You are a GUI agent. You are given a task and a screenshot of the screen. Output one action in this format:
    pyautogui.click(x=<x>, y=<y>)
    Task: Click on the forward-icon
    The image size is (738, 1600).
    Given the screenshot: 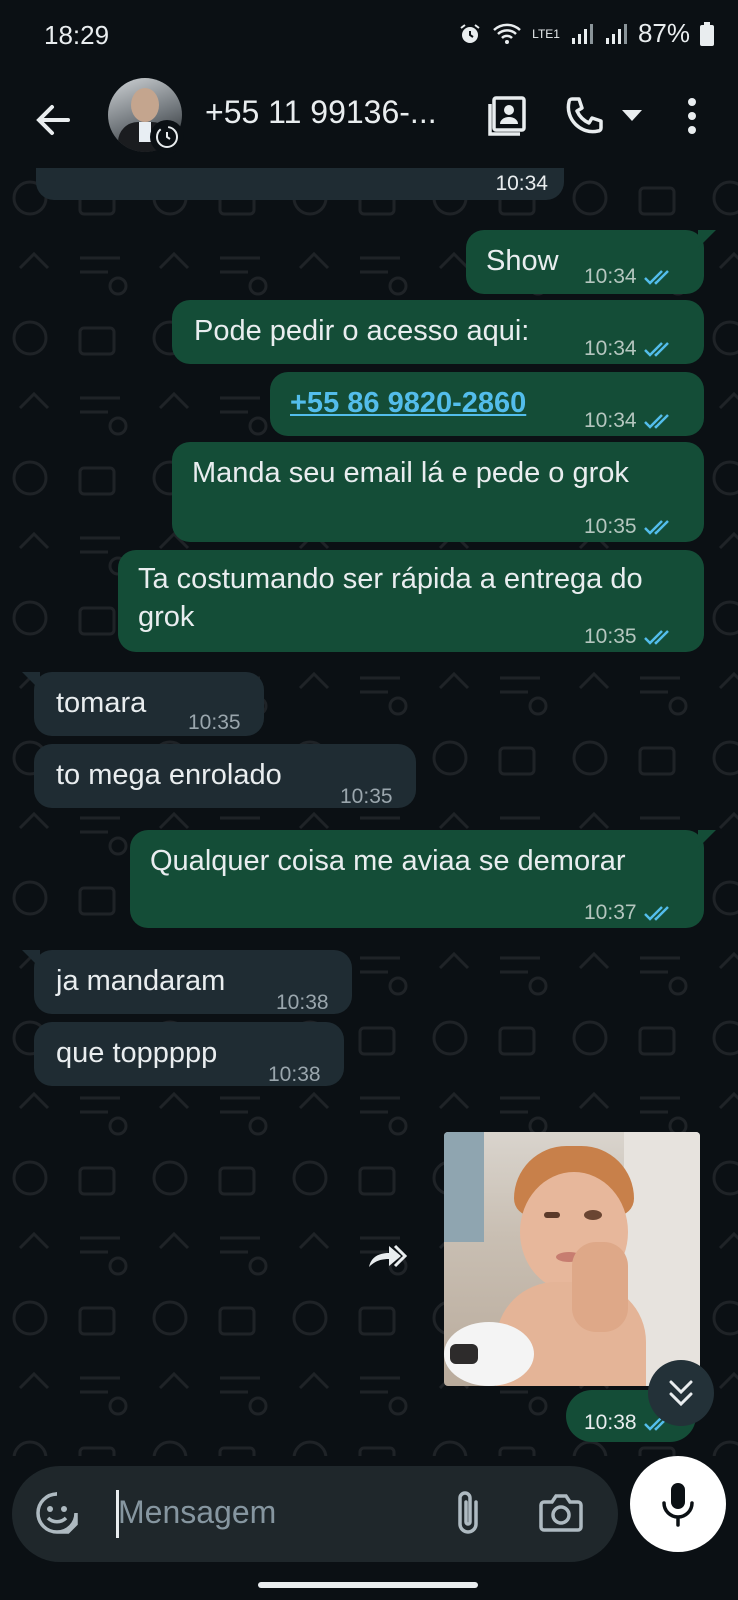 What is the action you would take?
    pyautogui.click(x=388, y=1256)
    